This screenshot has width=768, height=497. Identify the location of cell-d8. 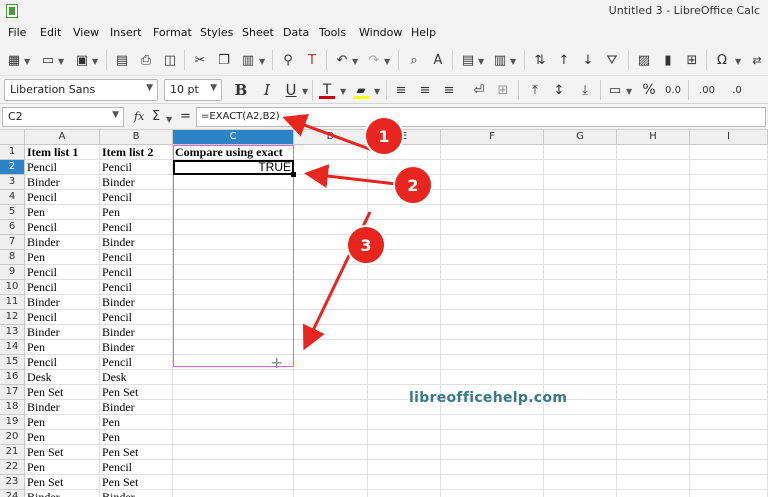
(331, 257).